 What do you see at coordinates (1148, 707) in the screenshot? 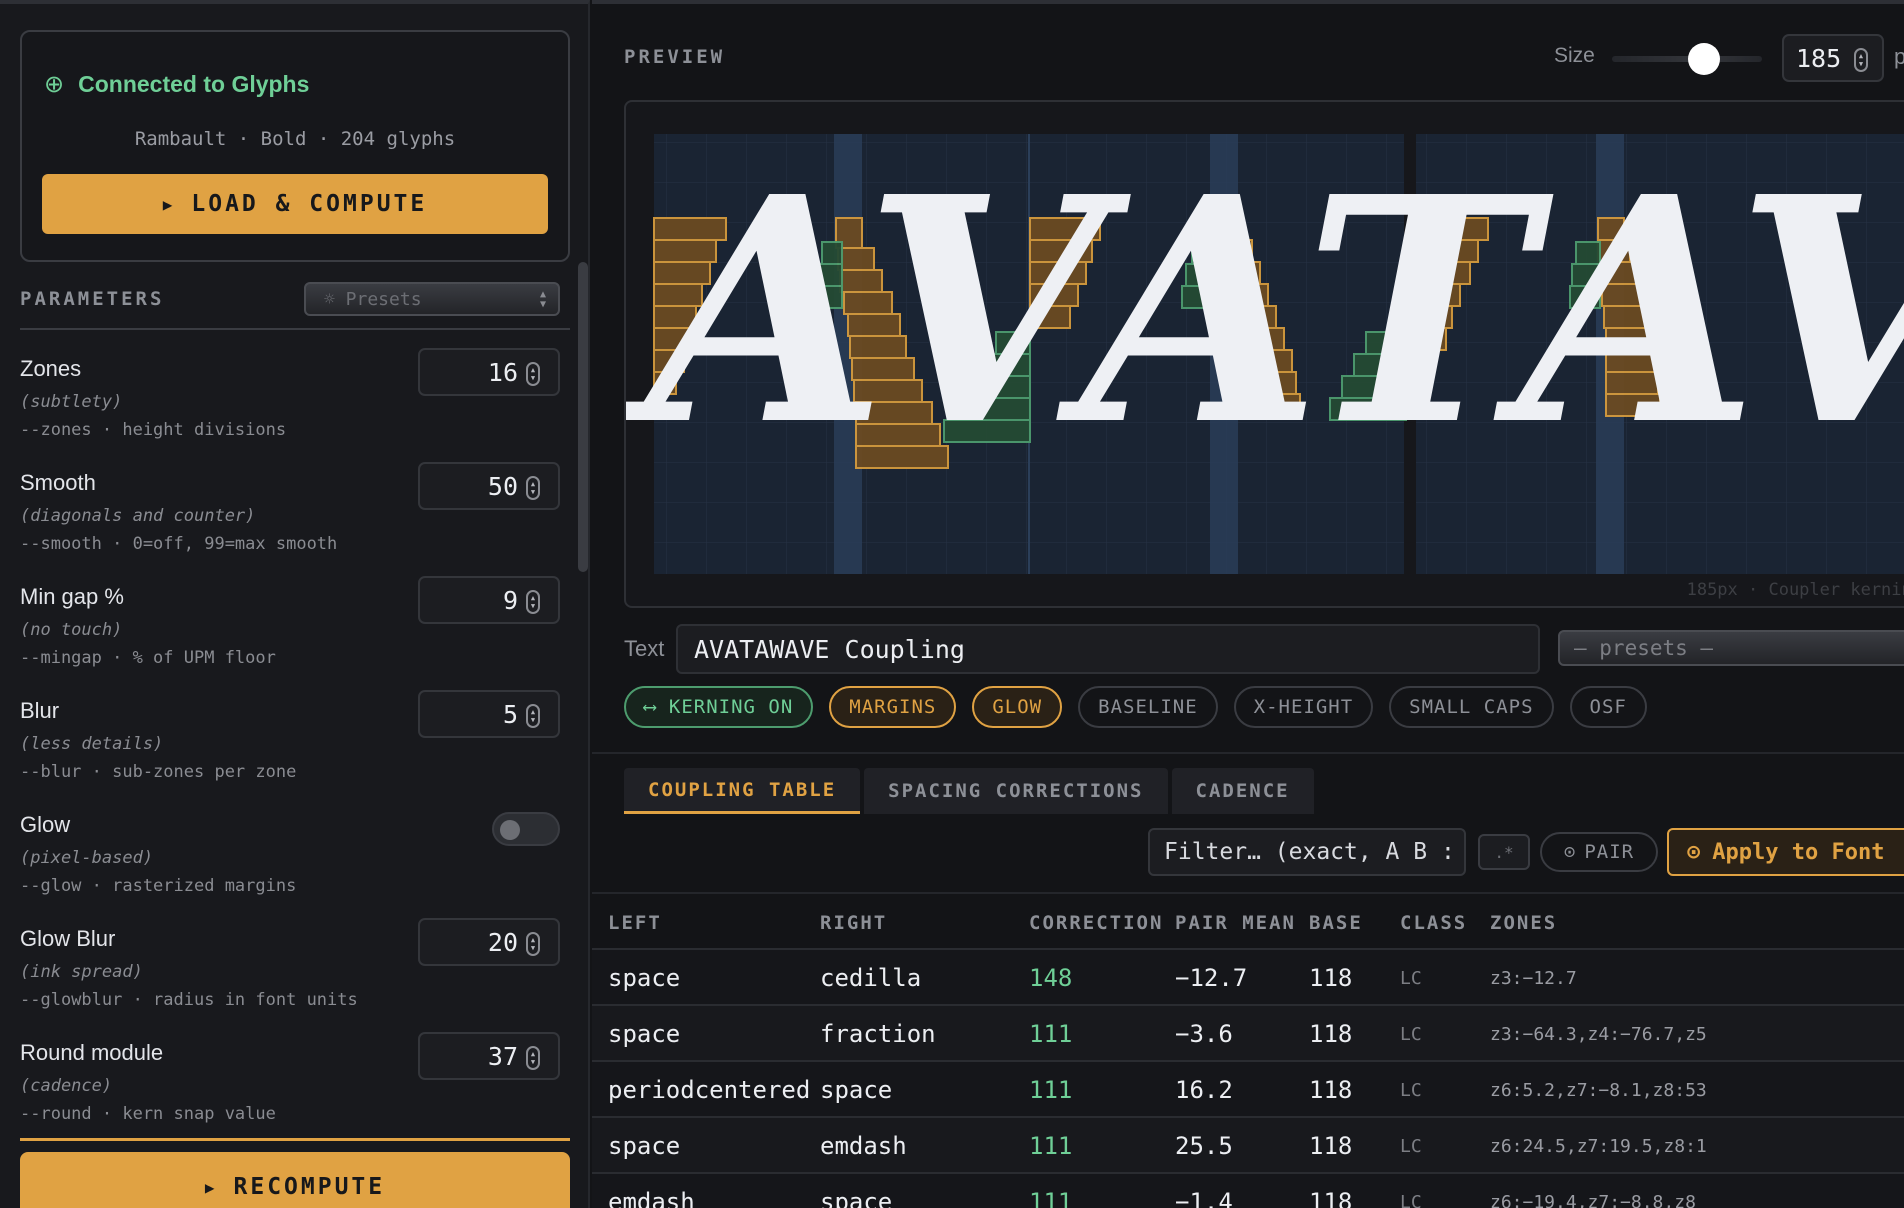
I see `chip-baseline: BASELINE` at bounding box center [1148, 707].